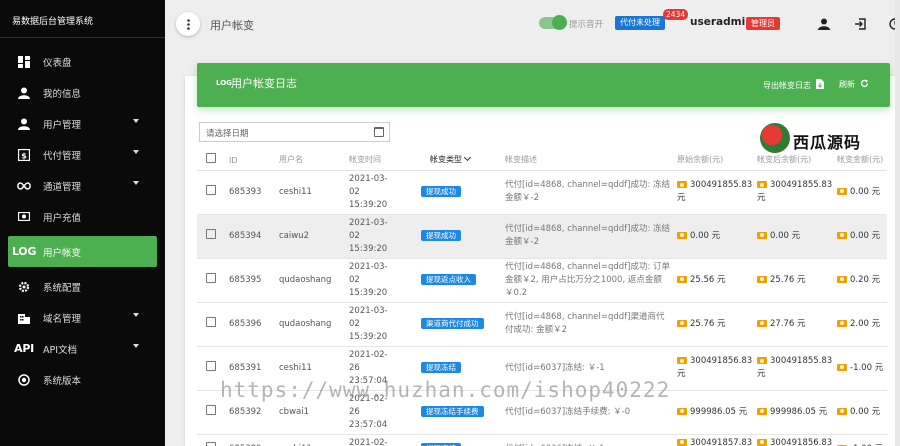 This screenshot has width=900, height=446. Describe the element at coordinates (82, 251) in the screenshot. I see `sidebar-item-user-balance-log: LOG 用户帐变` at that location.